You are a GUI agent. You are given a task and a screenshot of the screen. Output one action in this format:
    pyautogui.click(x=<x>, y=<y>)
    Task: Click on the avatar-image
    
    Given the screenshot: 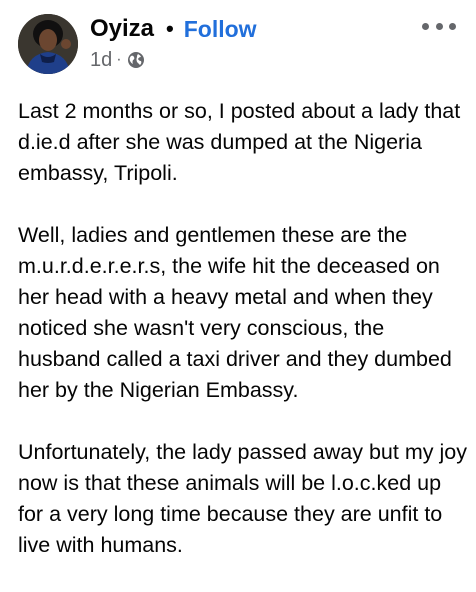 What is the action you would take?
    pyautogui.click(x=48, y=44)
    